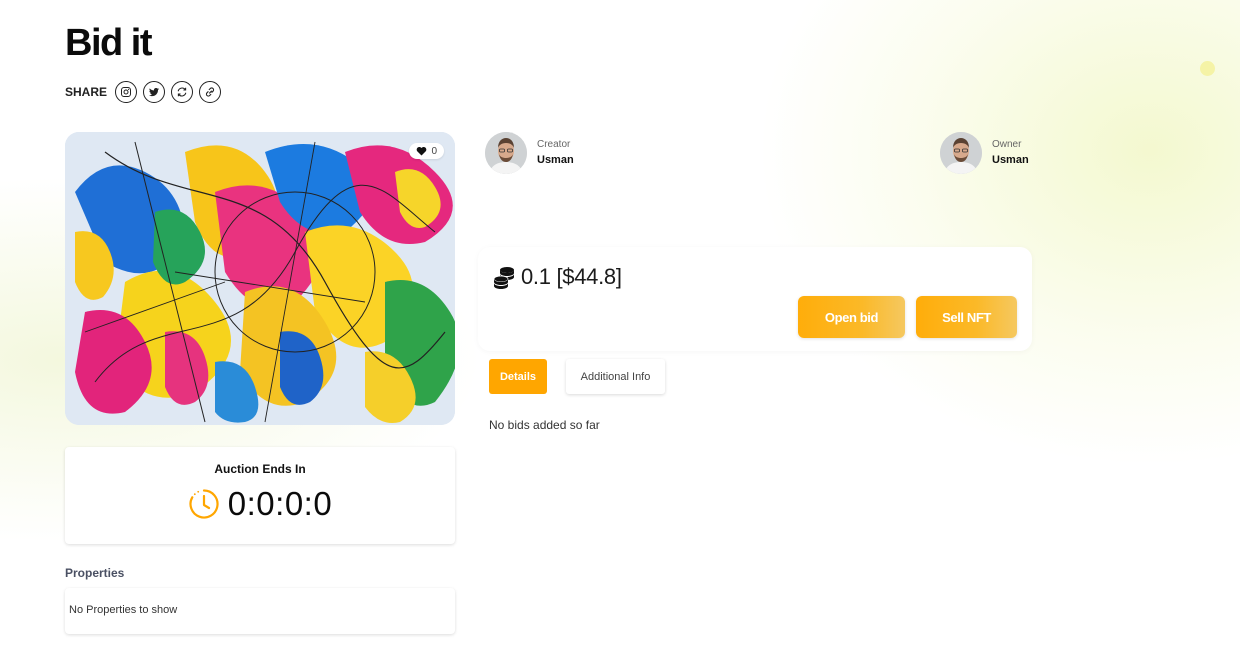 Image resolution: width=1240 pixels, height=668 pixels. What do you see at coordinates (108, 43) in the screenshot?
I see `page-title: Bid it` at bounding box center [108, 43].